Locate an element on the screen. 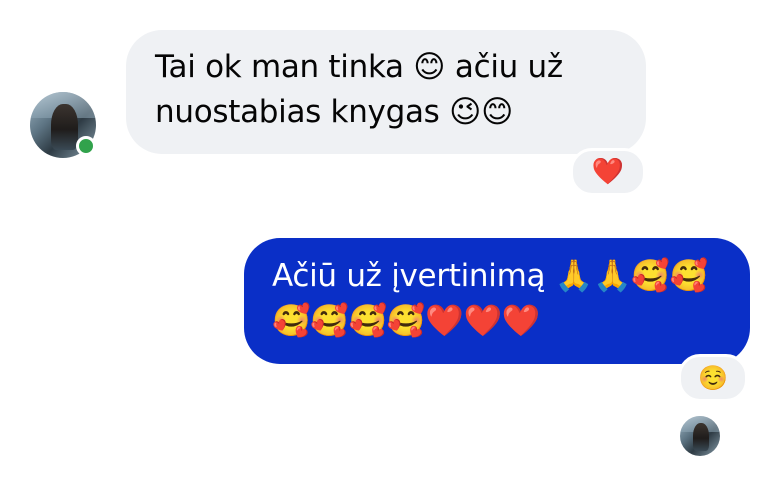  incoming-message-reaction: ❤️ is located at coordinates (608, 172).